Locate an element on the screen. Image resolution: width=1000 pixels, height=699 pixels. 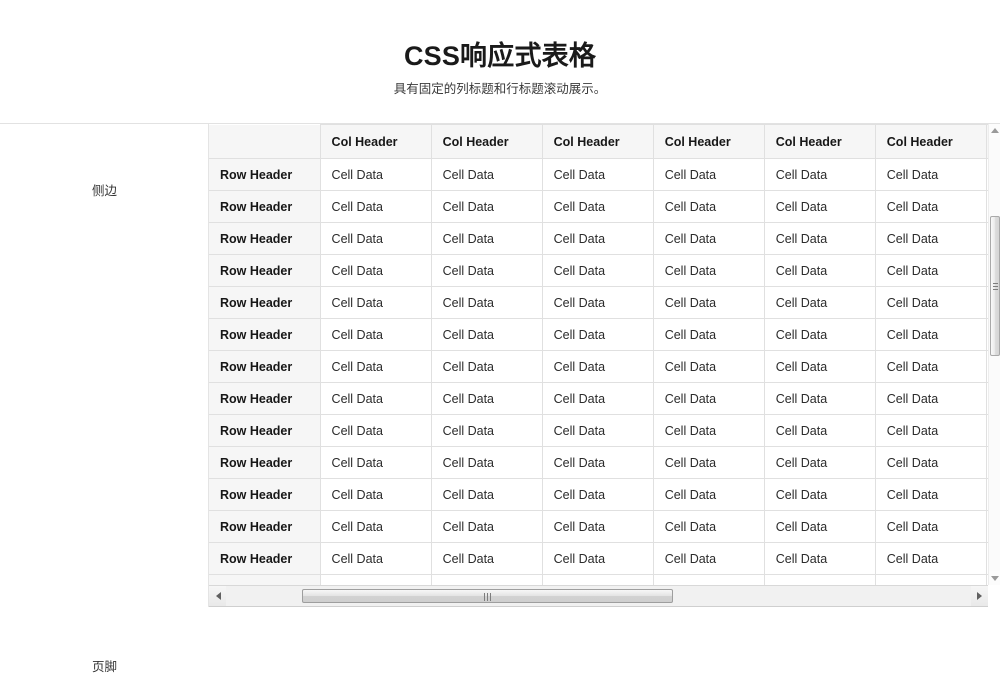
triangle-left-icon is located at coordinates (218, 596).